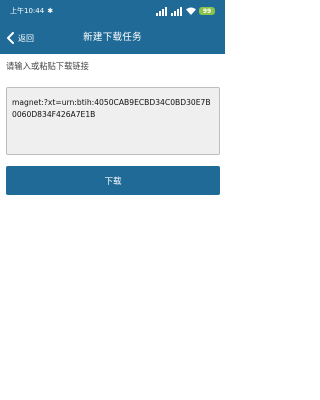 The height and width of the screenshot is (400, 320). Describe the element at coordinates (207, 11) in the screenshot. I see `battery-icon: 99` at that location.